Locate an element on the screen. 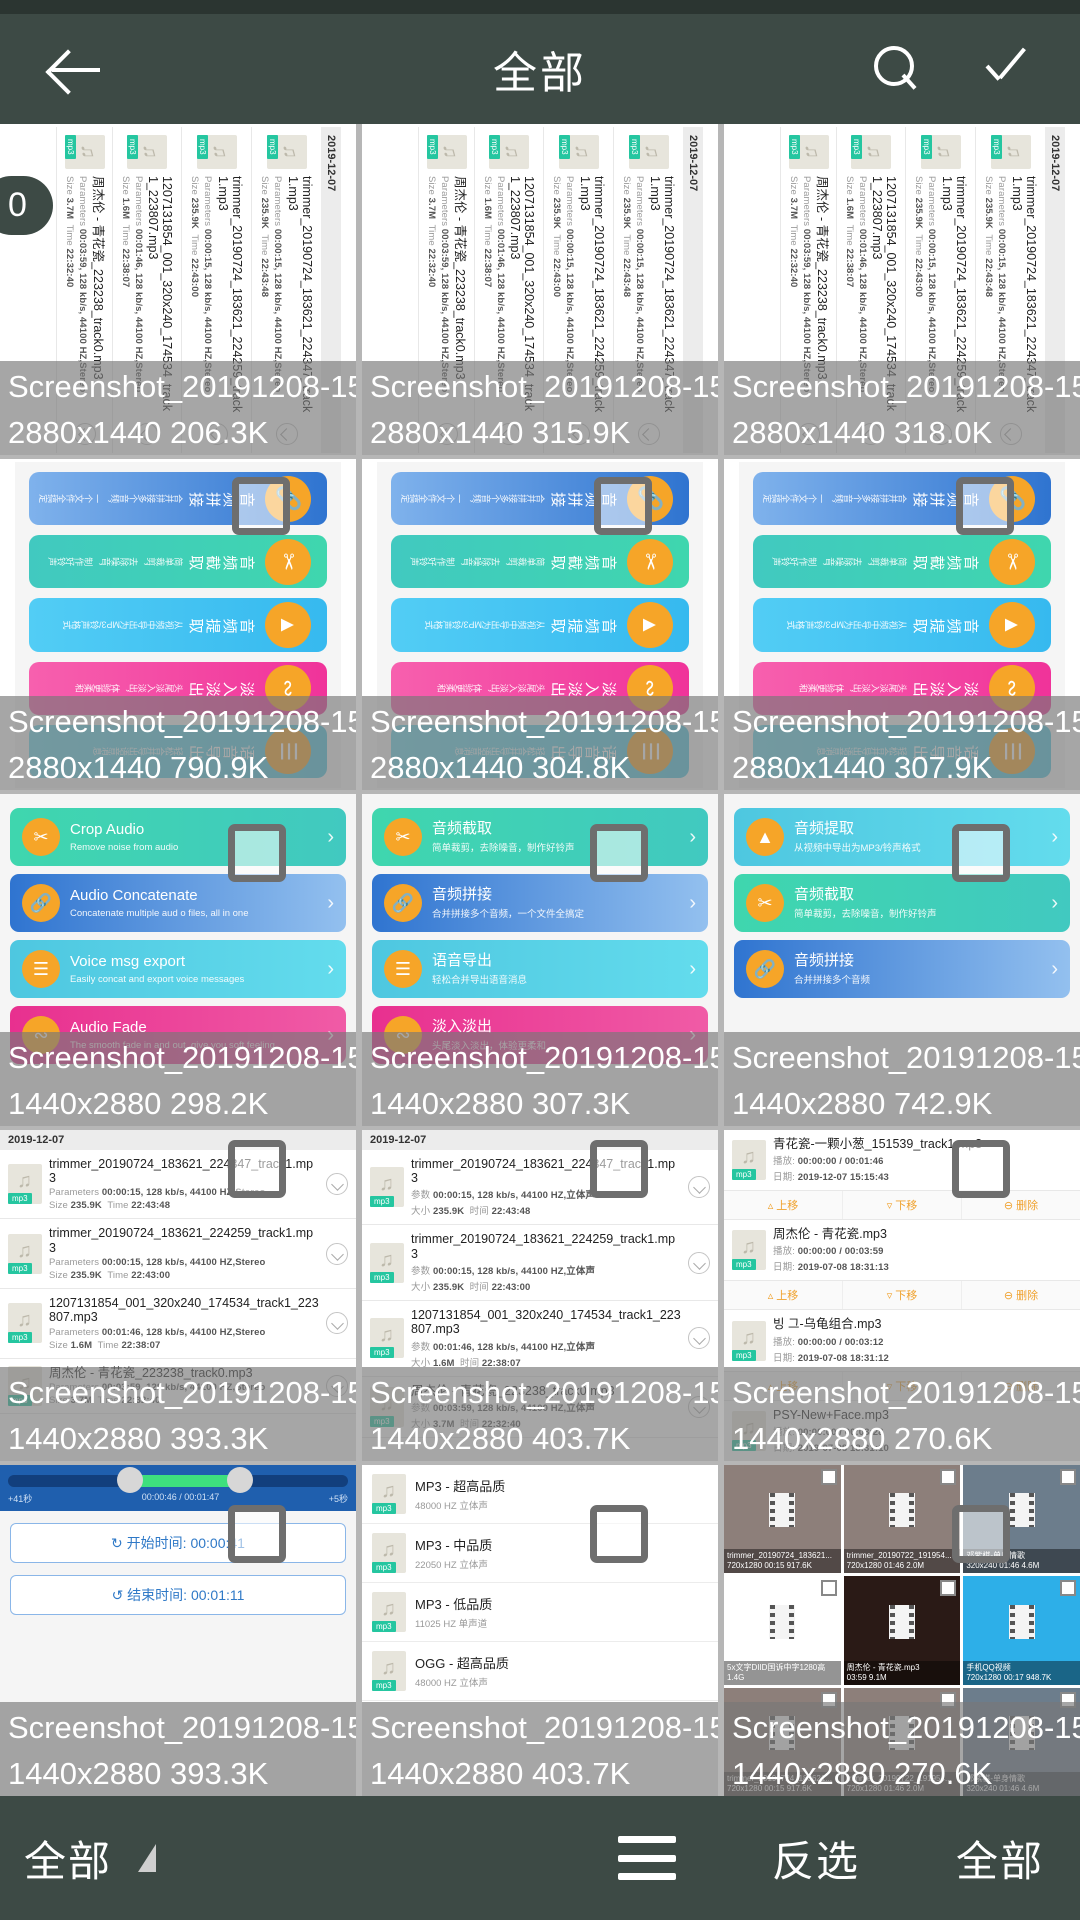 The width and height of the screenshot is (1080, 1920). quality-option: ♫ MP3 - 中品质 22050 HZ 立体声 is located at coordinates (540, 1553).